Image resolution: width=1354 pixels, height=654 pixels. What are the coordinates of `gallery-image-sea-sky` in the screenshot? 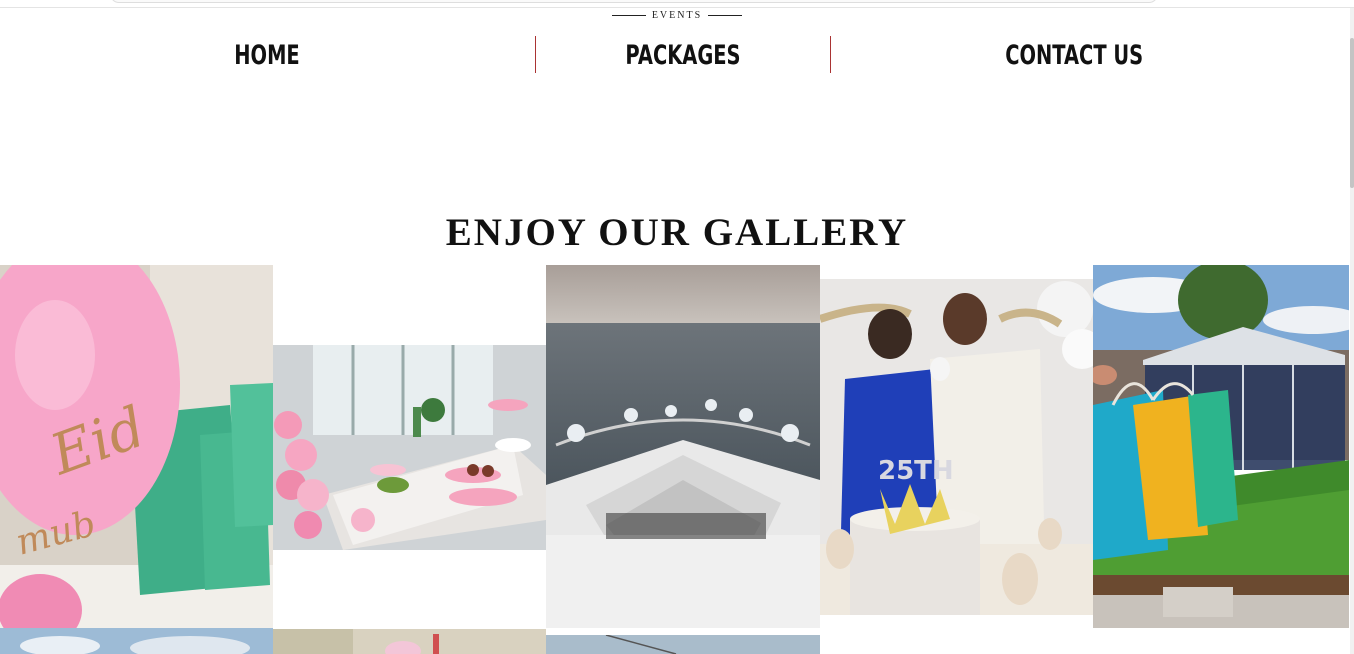 It's located at (683, 644).